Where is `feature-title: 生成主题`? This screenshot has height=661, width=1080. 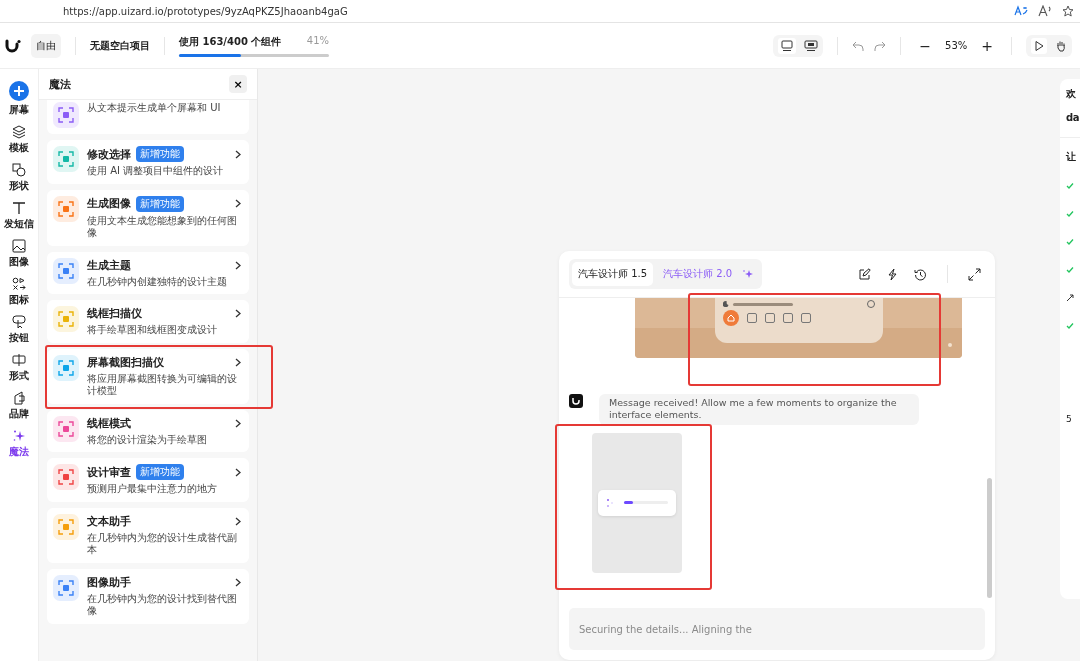
feature-title: 生成主题 is located at coordinates (109, 265).